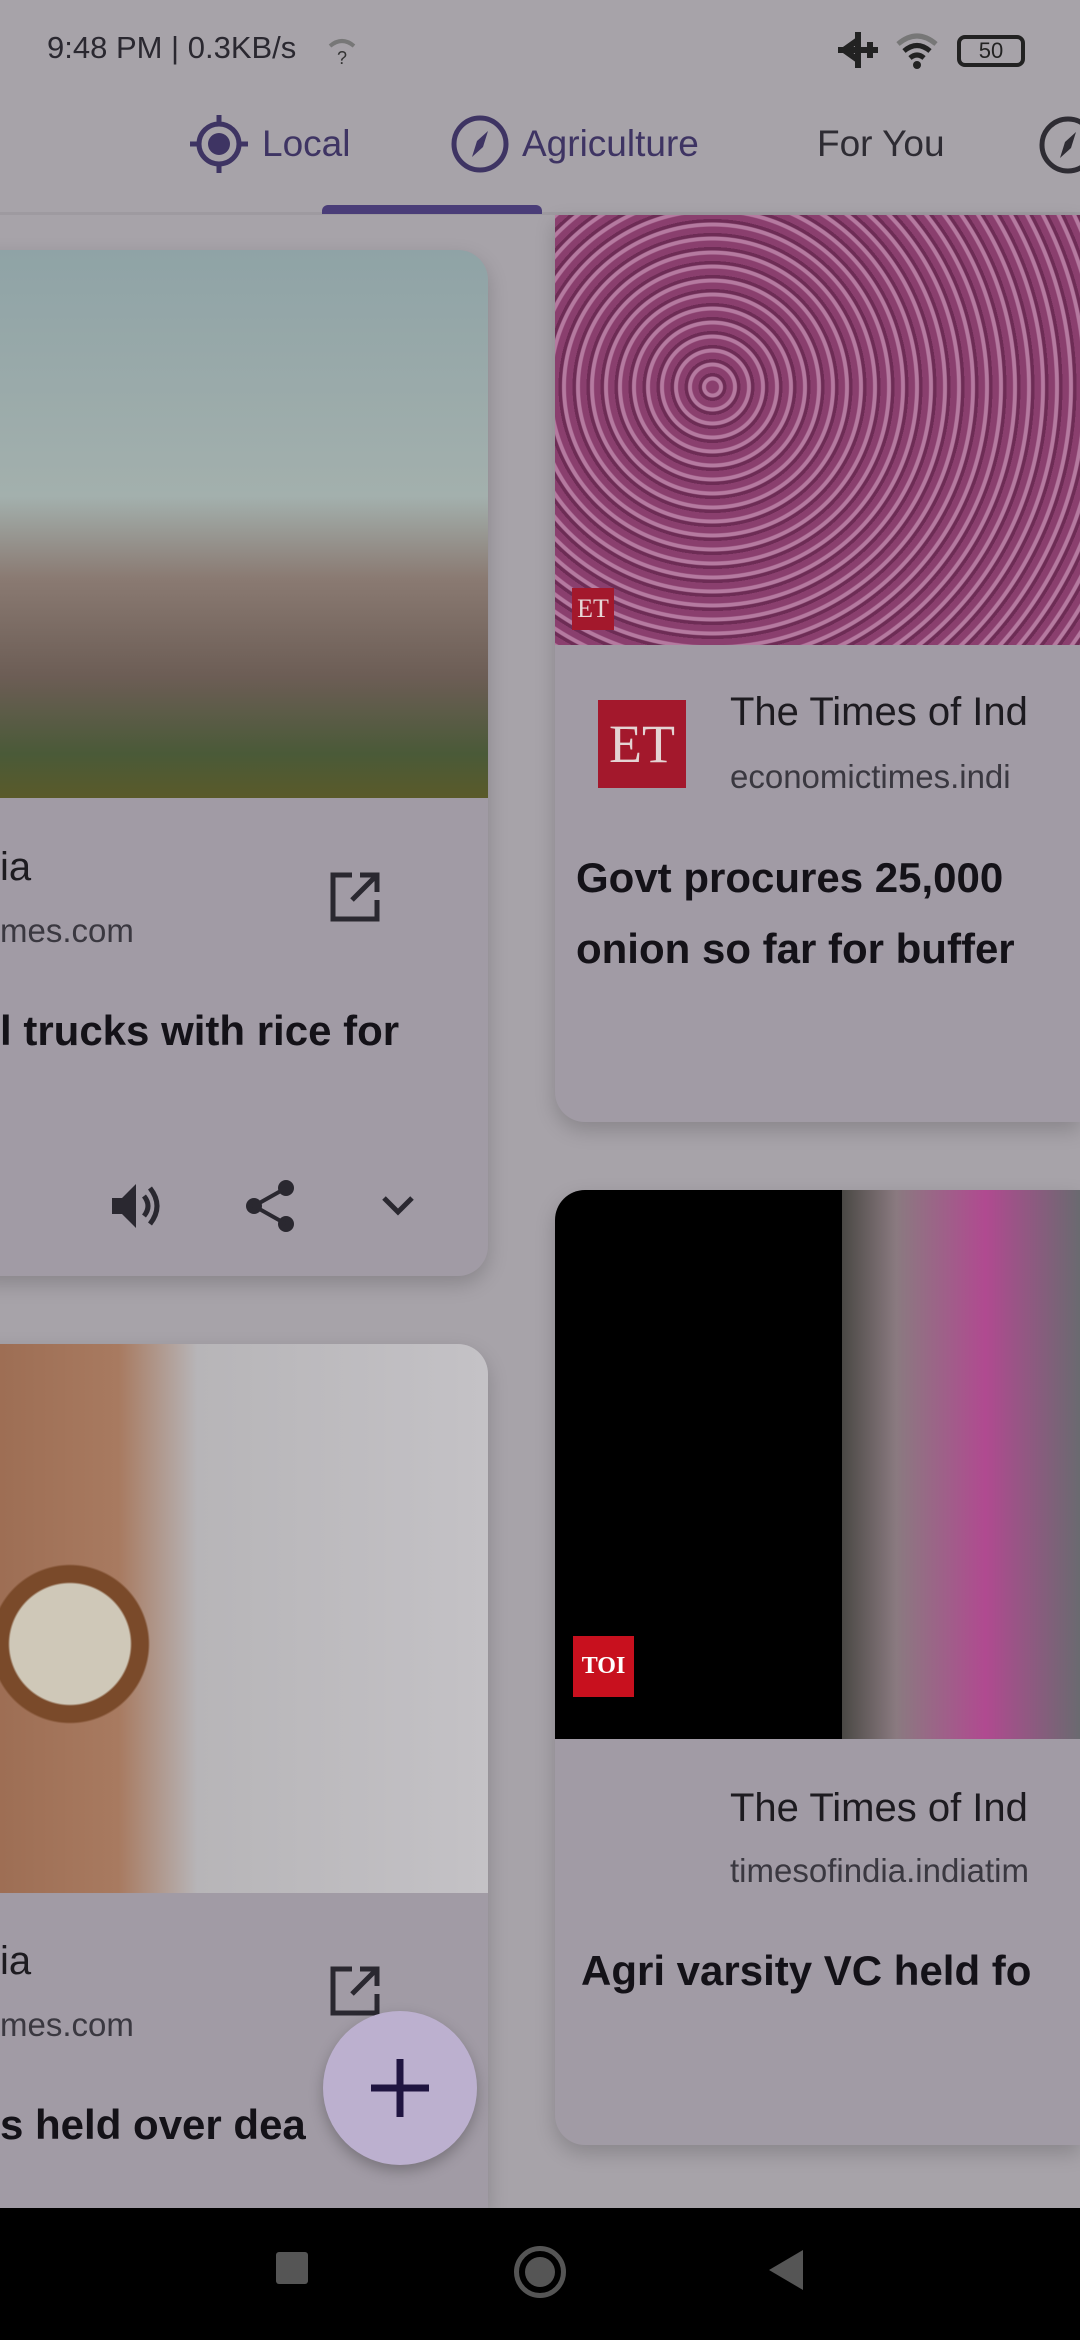 The width and height of the screenshot is (1080, 2340). I want to click on battery-level: 50, so click(991, 50).